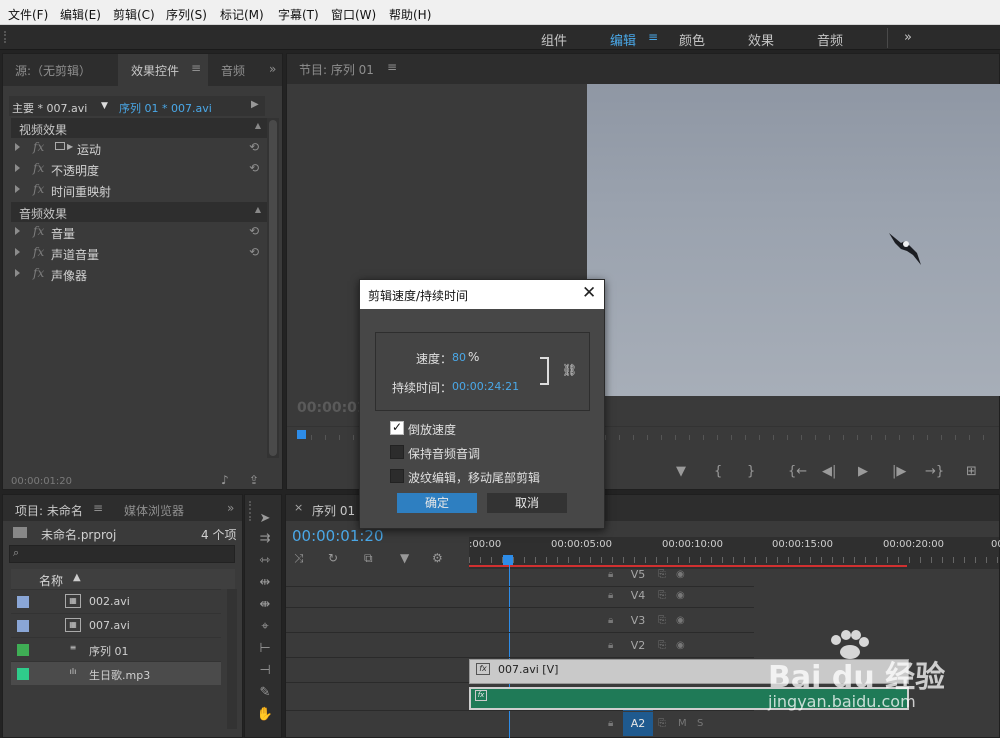 This screenshot has height=738, width=1000. Describe the element at coordinates (908, 37) in the screenshot. I see `workspace-more-button: »` at that location.